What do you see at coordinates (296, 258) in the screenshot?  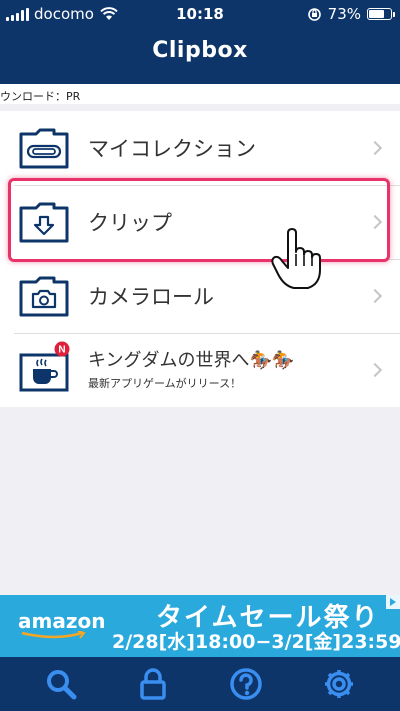 I see `pointing-hand-icon` at bounding box center [296, 258].